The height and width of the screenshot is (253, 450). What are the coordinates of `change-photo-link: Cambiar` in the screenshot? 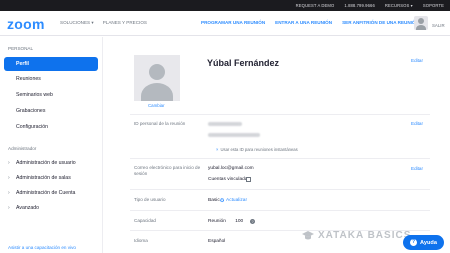 It's located at (156, 105).